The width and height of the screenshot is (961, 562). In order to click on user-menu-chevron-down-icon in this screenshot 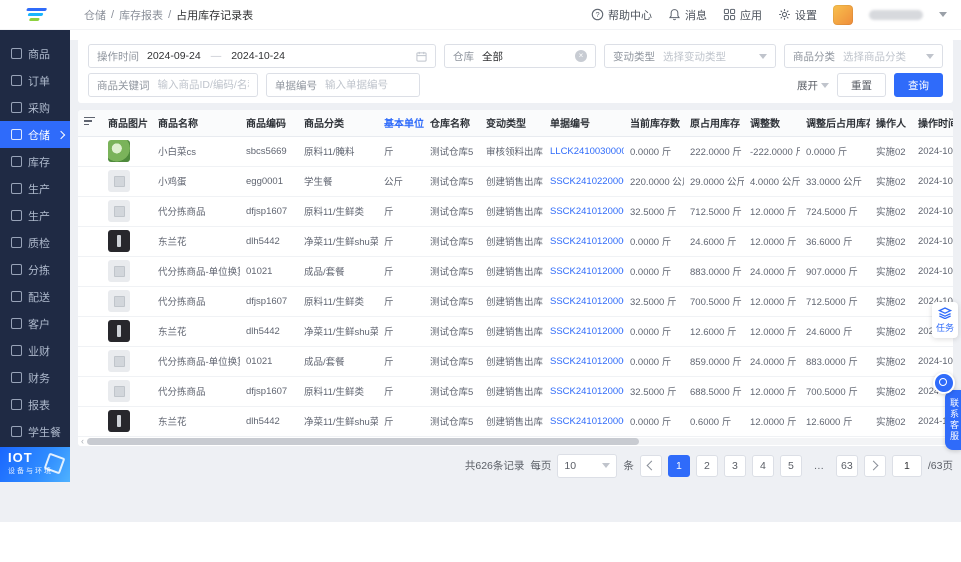, I will do `click(943, 14)`.